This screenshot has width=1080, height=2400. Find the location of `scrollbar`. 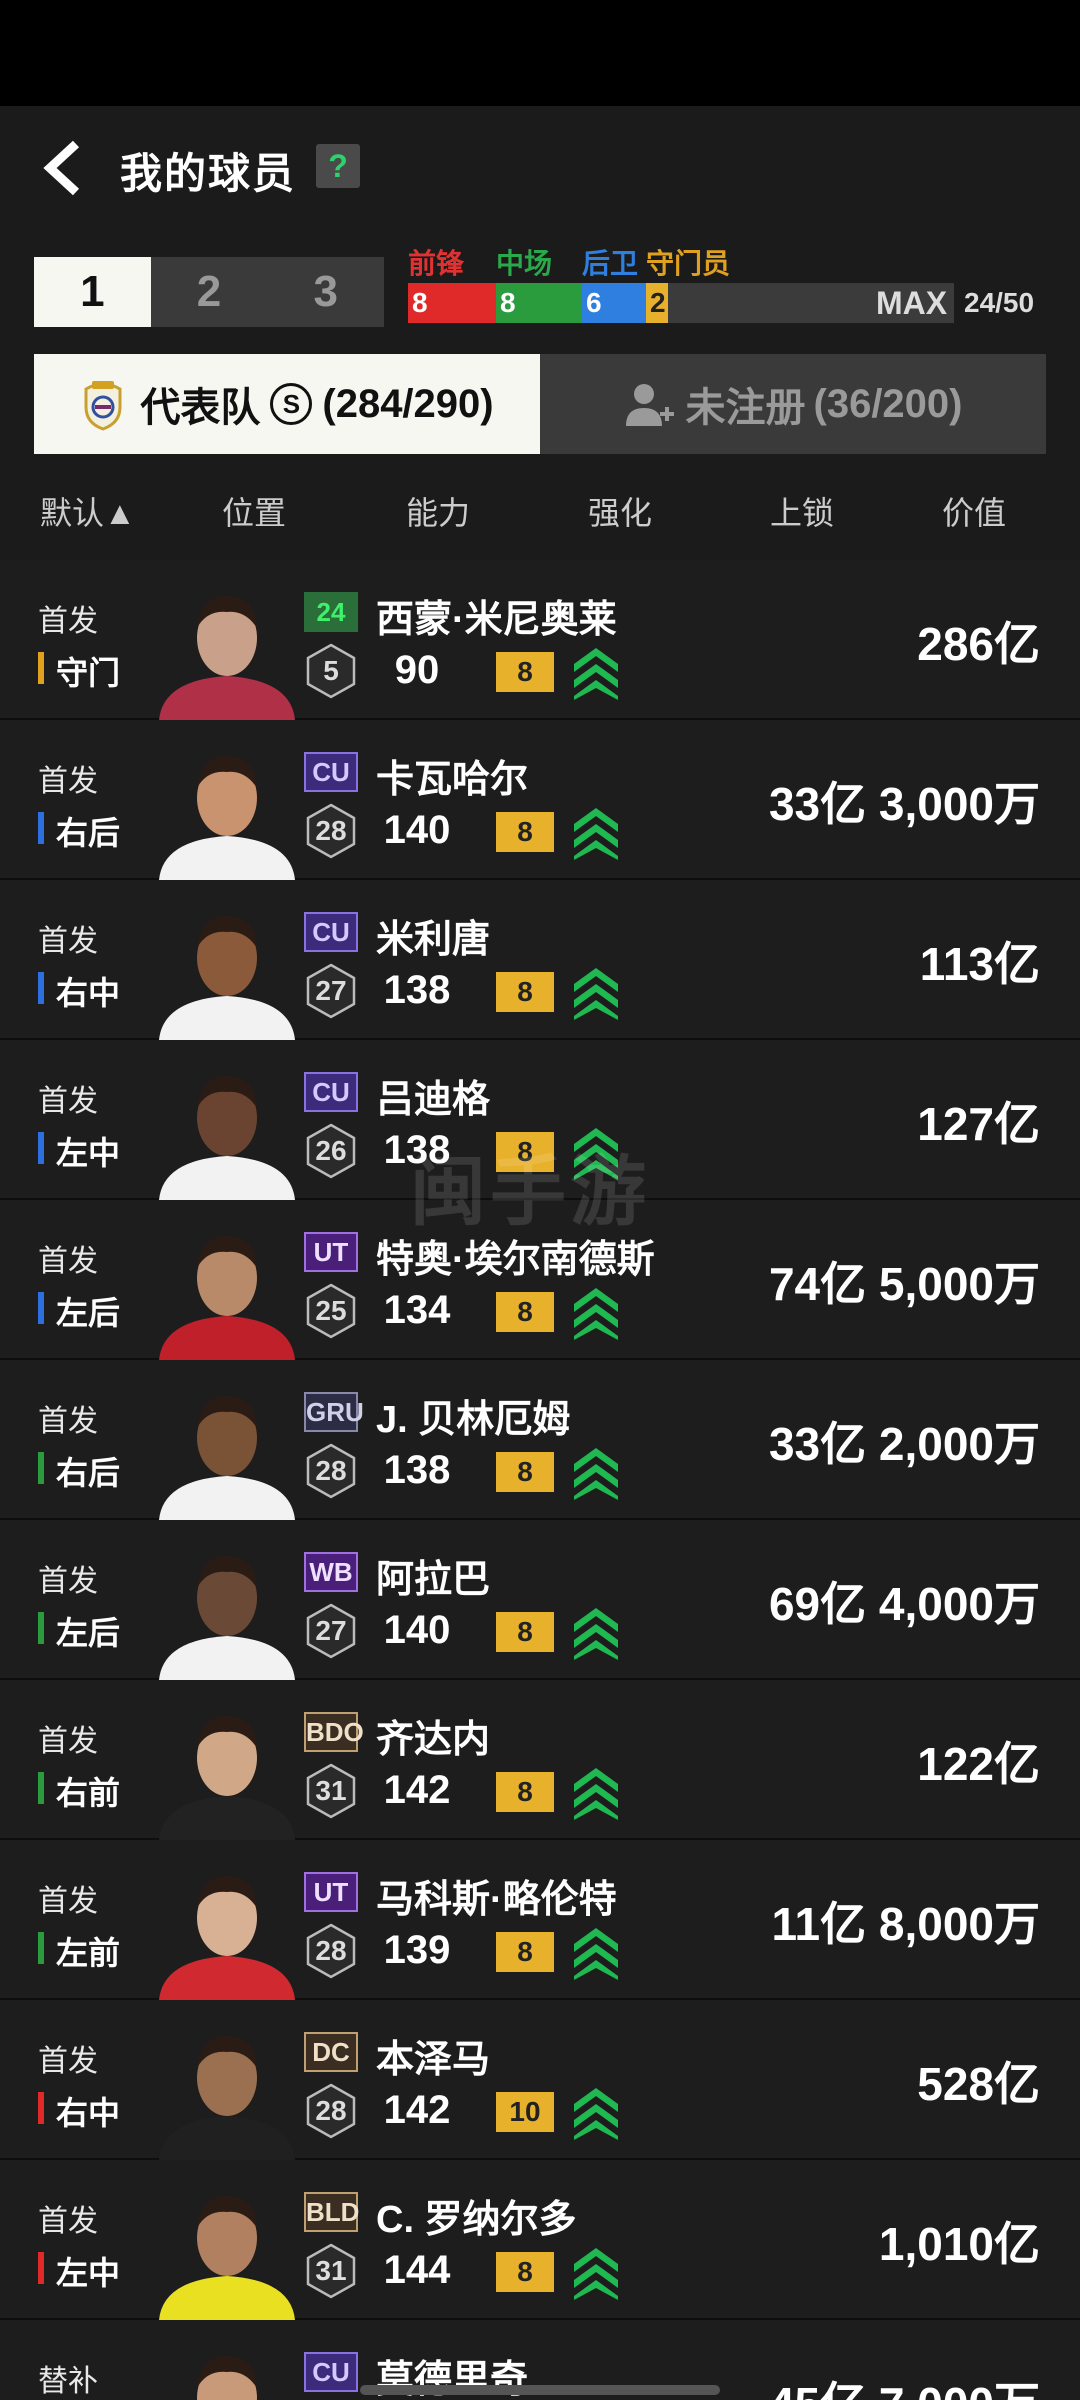

scrollbar is located at coordinates (540, 2390).